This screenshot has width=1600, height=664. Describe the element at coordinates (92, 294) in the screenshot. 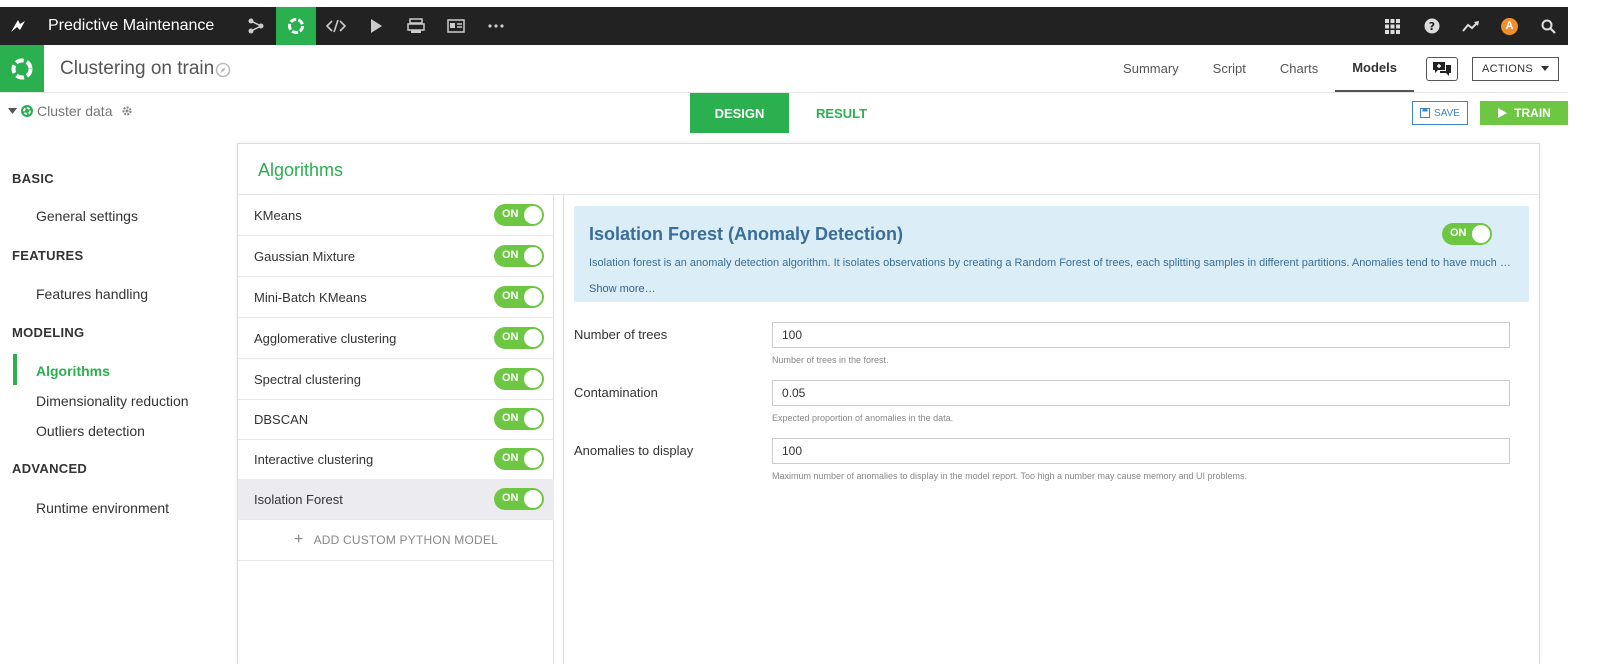

I see `sidebar-item-features-handling: Features handling` at that location.